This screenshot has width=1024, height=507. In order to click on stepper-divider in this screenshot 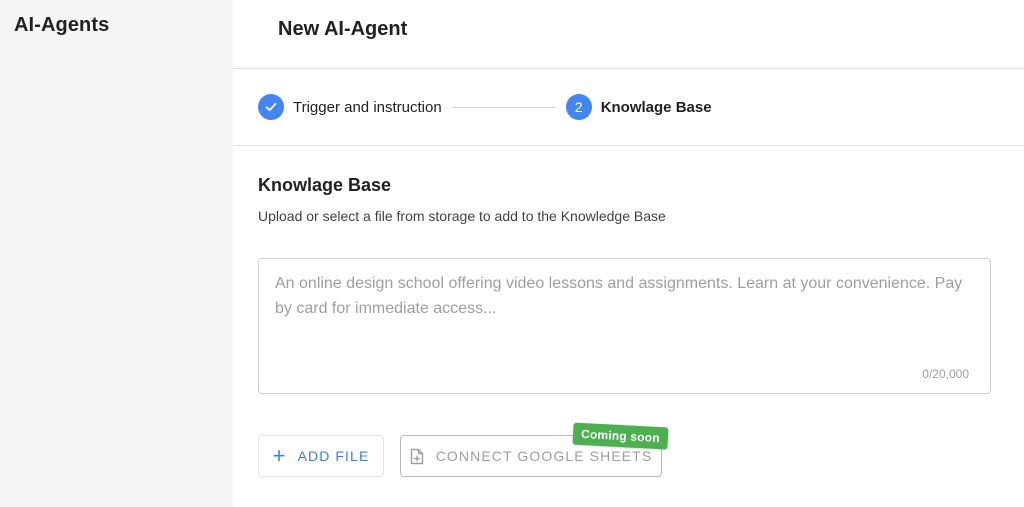, I will do `click(628, 145)`.